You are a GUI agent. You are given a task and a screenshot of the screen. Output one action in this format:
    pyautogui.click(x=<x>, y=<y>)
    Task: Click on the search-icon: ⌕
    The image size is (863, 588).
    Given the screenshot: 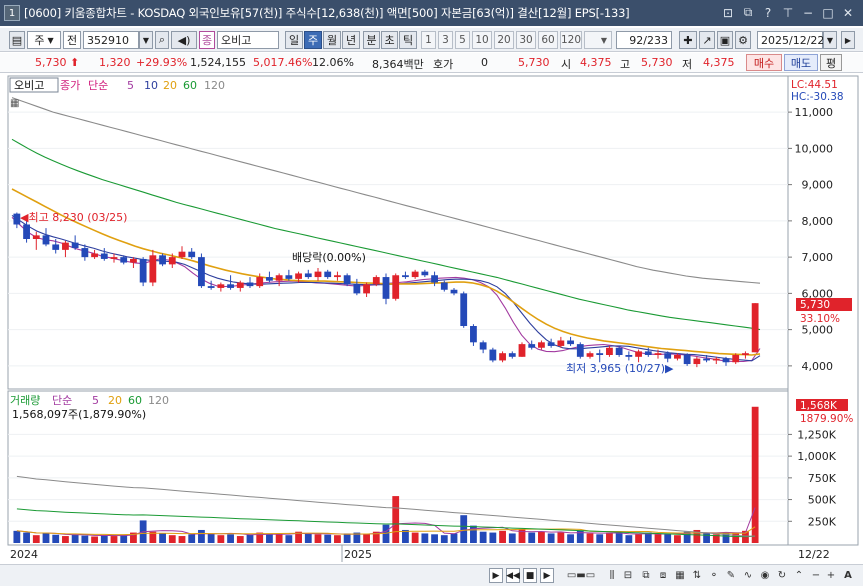 What is the action you would take?
    pyautogui.click(x=162, y=40)
    